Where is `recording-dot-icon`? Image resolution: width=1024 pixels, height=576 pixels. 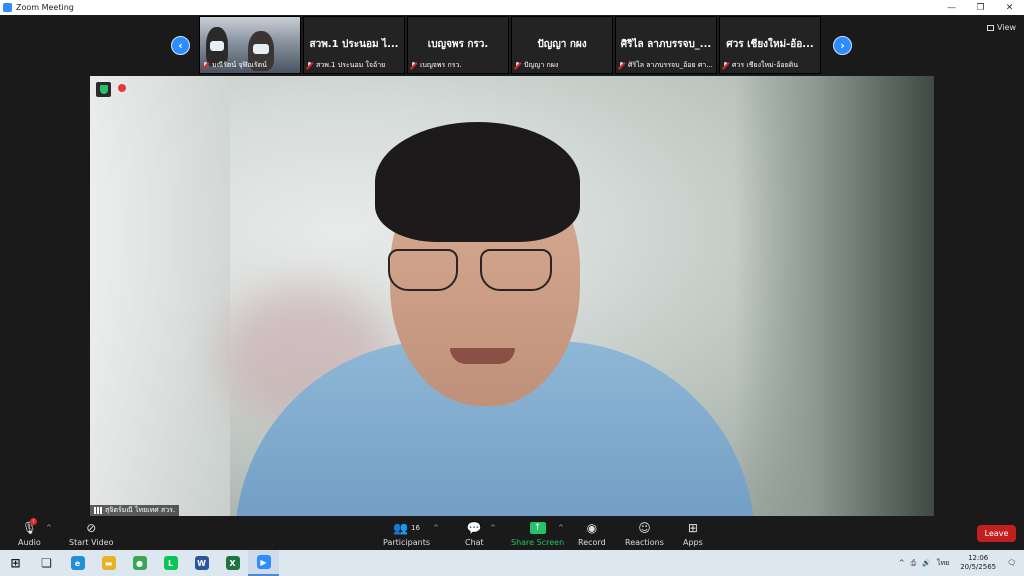 recording-dot-icon is located at coordinates (122, 88).